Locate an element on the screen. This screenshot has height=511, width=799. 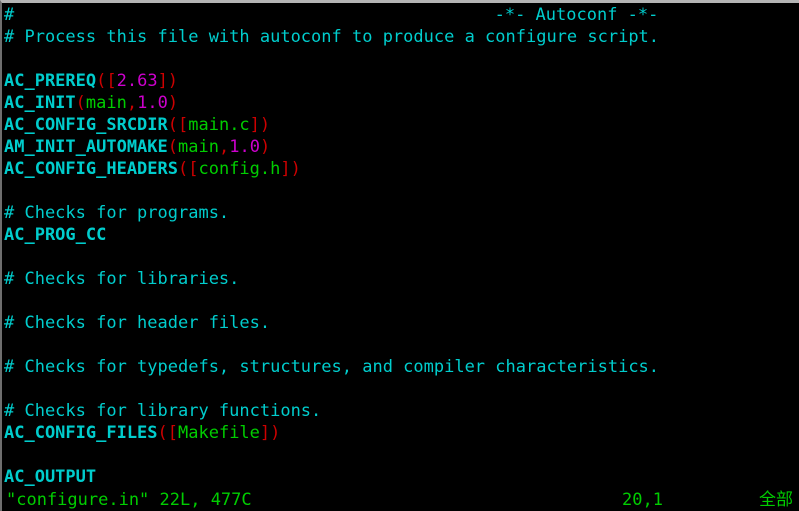
token-macro: AC_CONFIG_HEADERS is located at coordinates (91, 169).